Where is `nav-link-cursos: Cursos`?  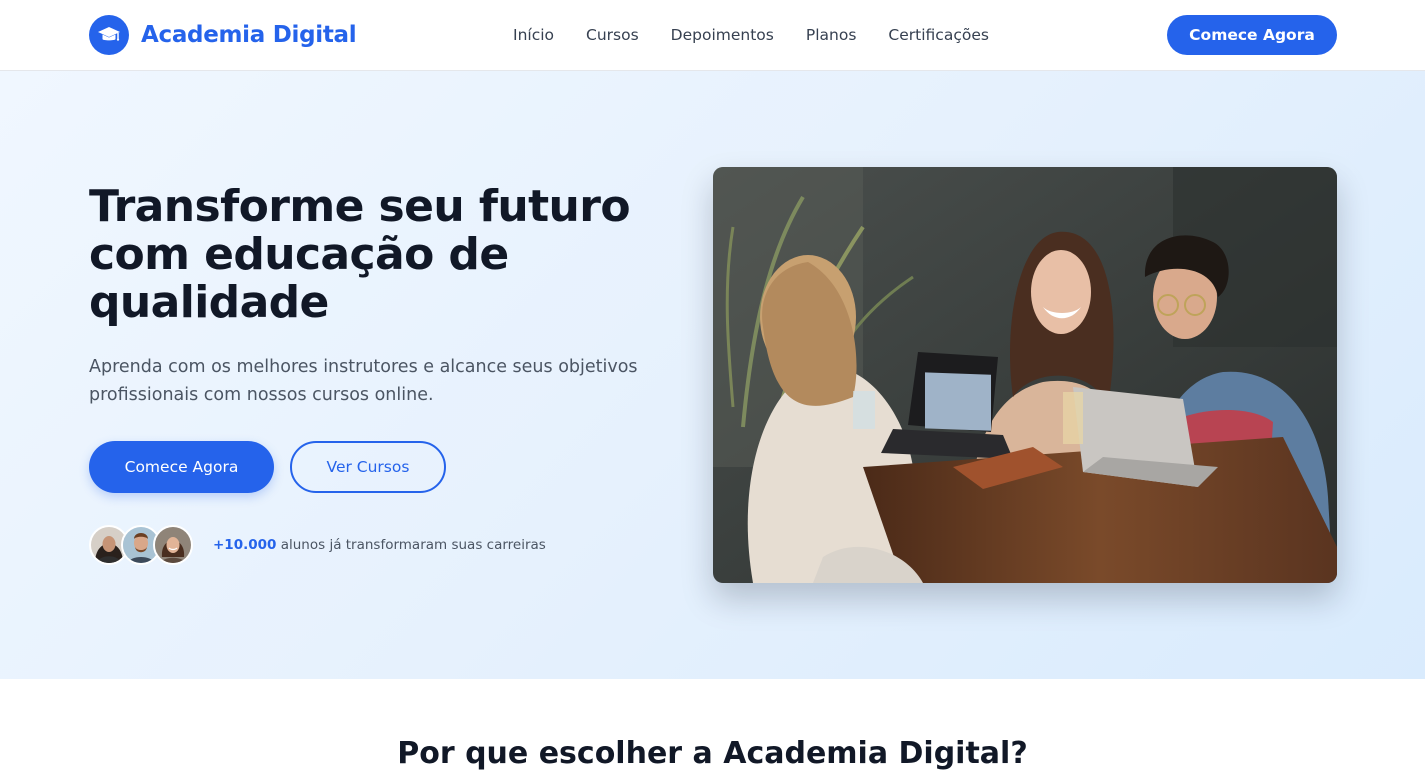 nav-link-cursos: Cursos is located at coordinates (612, 35).